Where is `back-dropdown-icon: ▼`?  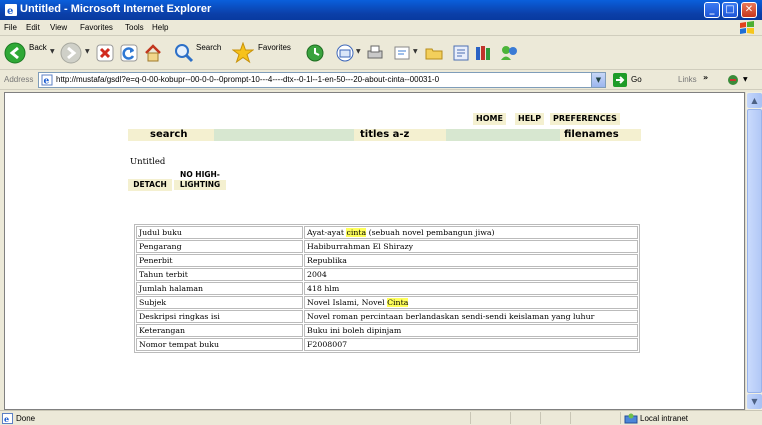
back-dropdown-icon: ▼ is located at coordinates (52, 51).